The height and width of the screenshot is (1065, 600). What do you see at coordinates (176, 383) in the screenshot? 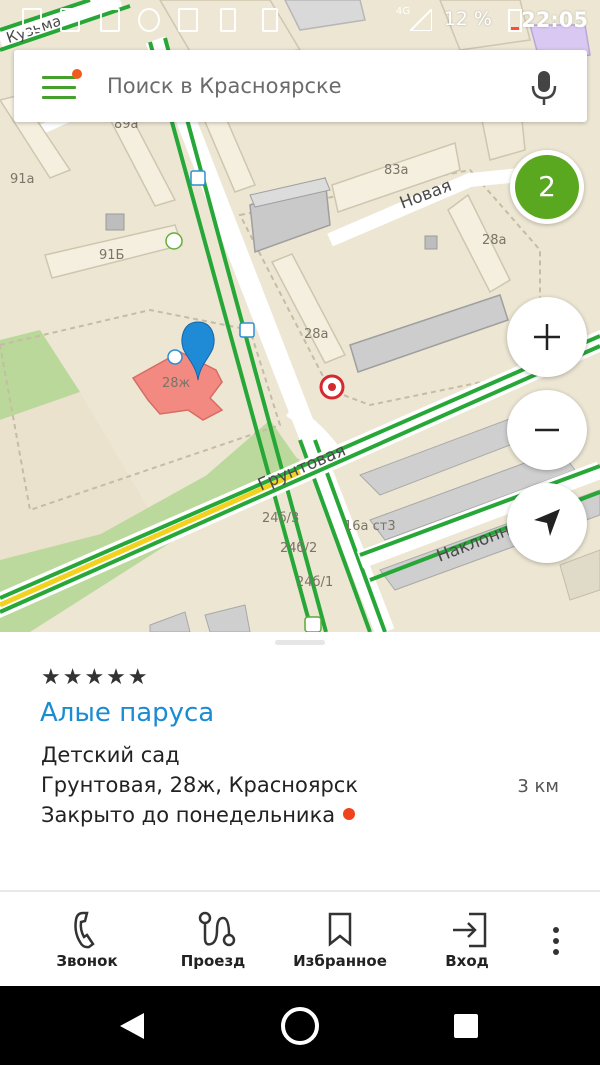
I see `house-number-label: 28ж` at bounding box center [176, 383].